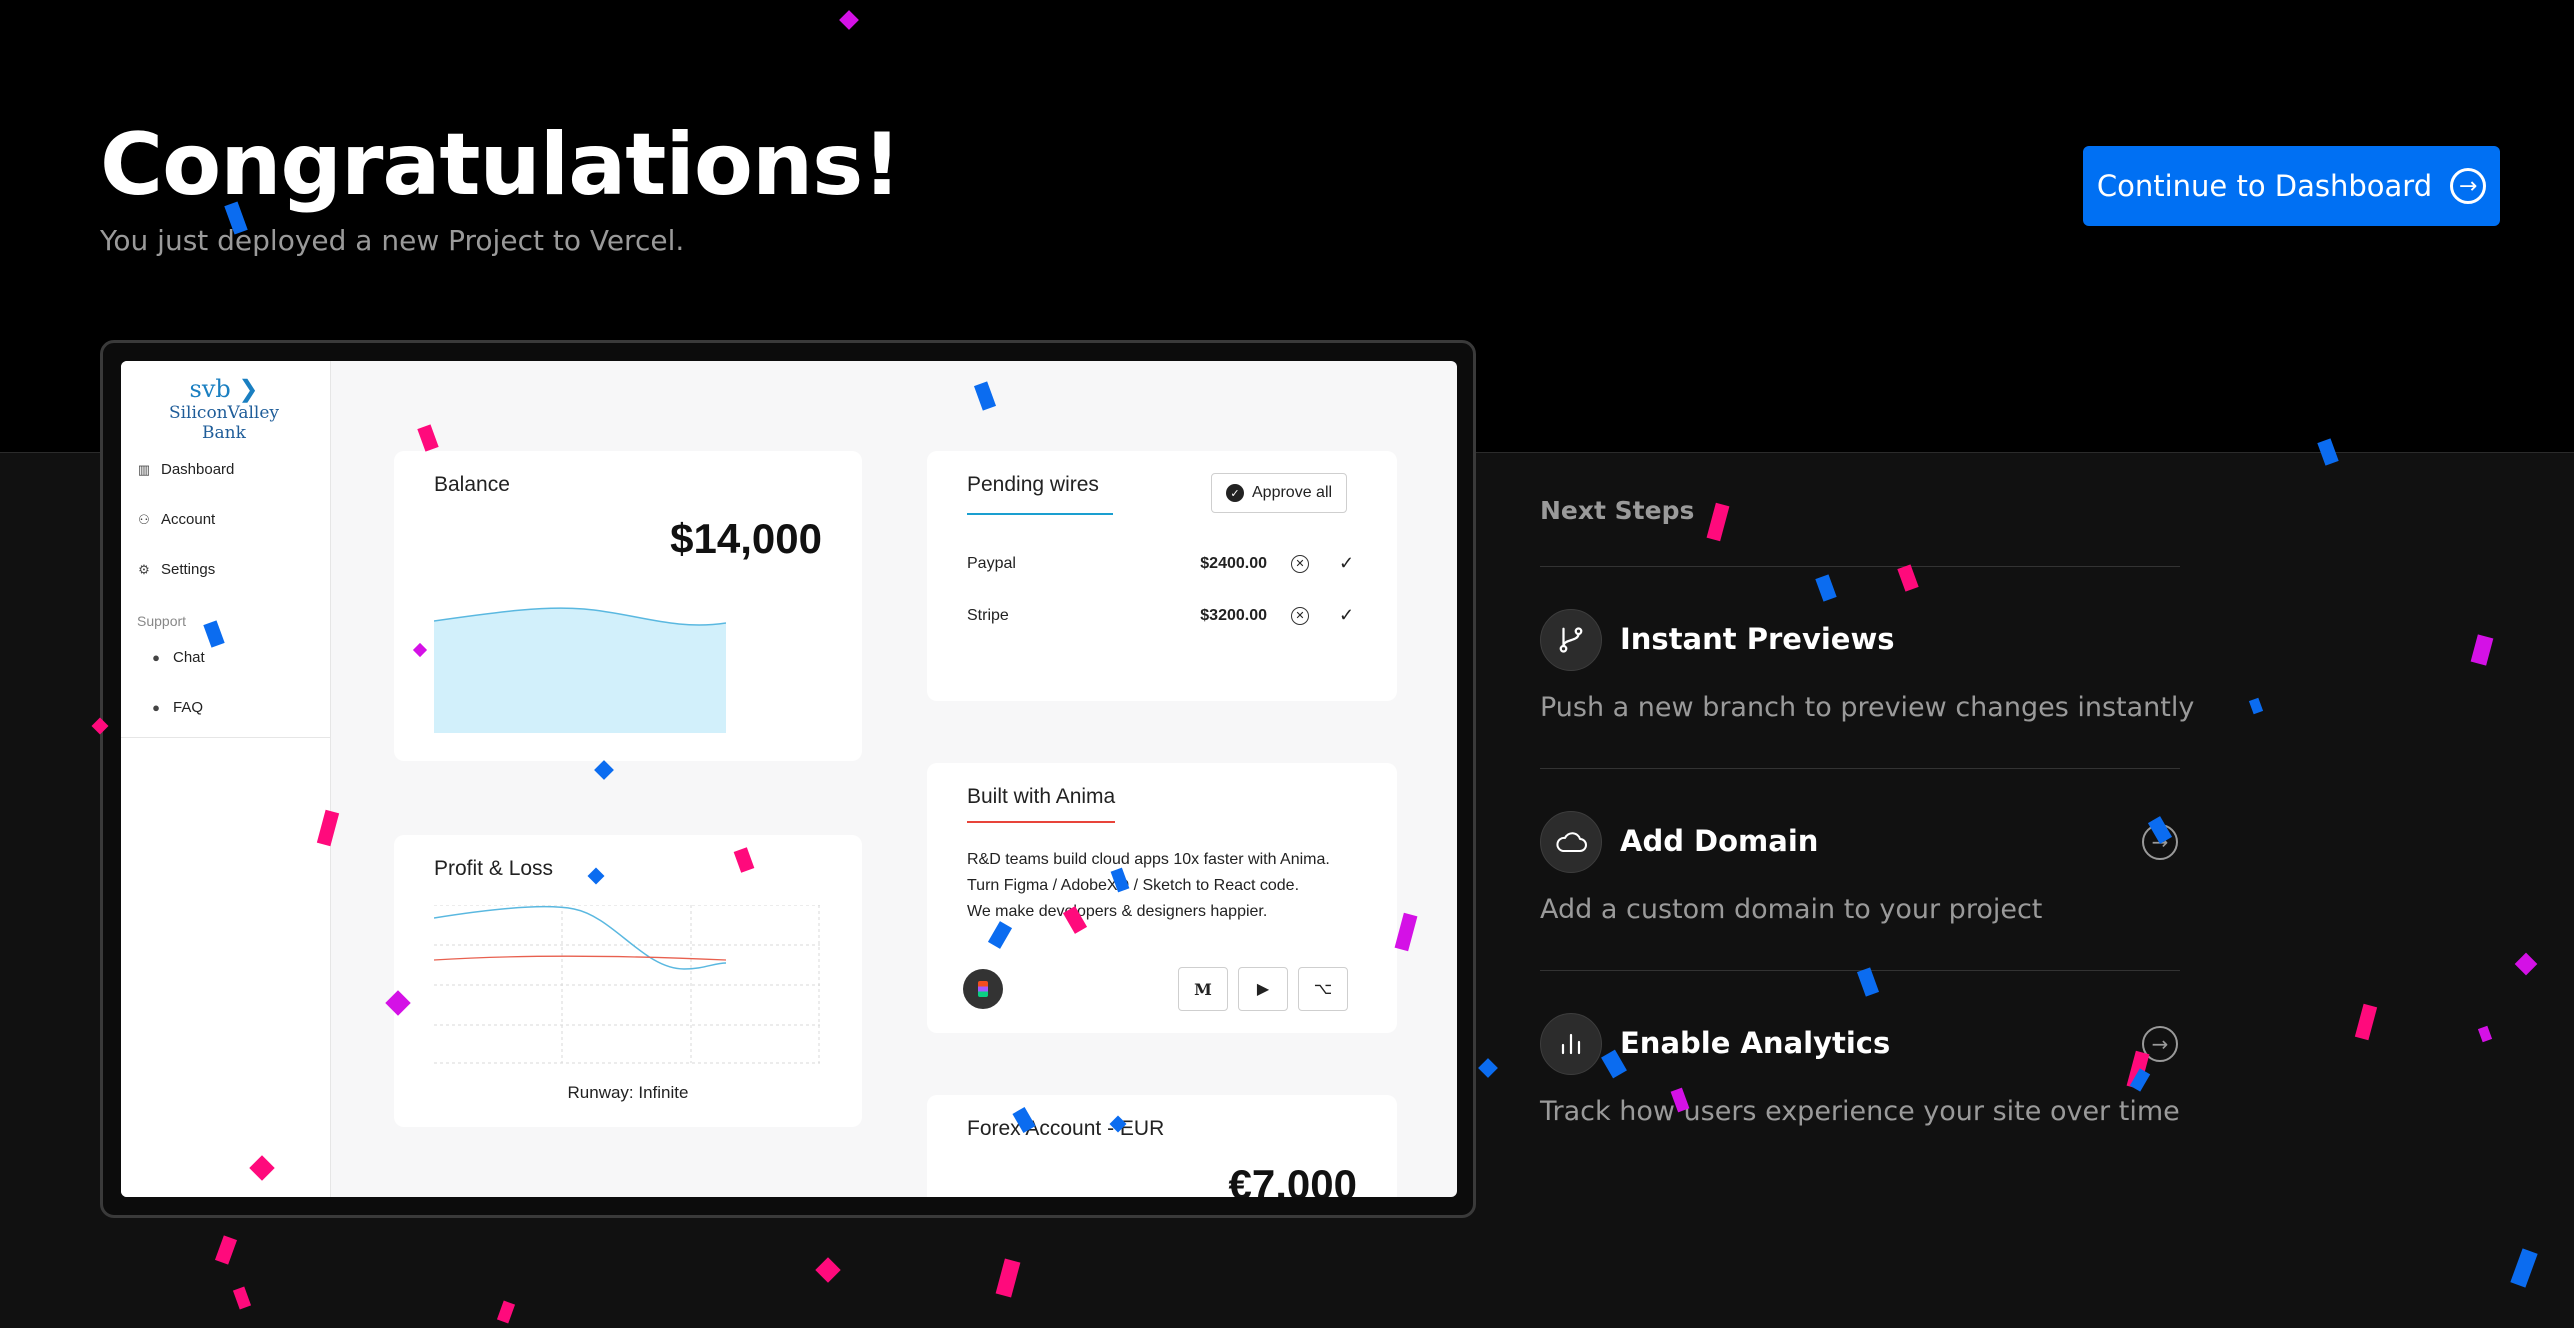 The image size is (2574, 1328). What do you see at coordinates (1066, 1128) in the screenshot?
I see `forex-title: Forex Account - EUR` at bounding box center [1066, 1128].